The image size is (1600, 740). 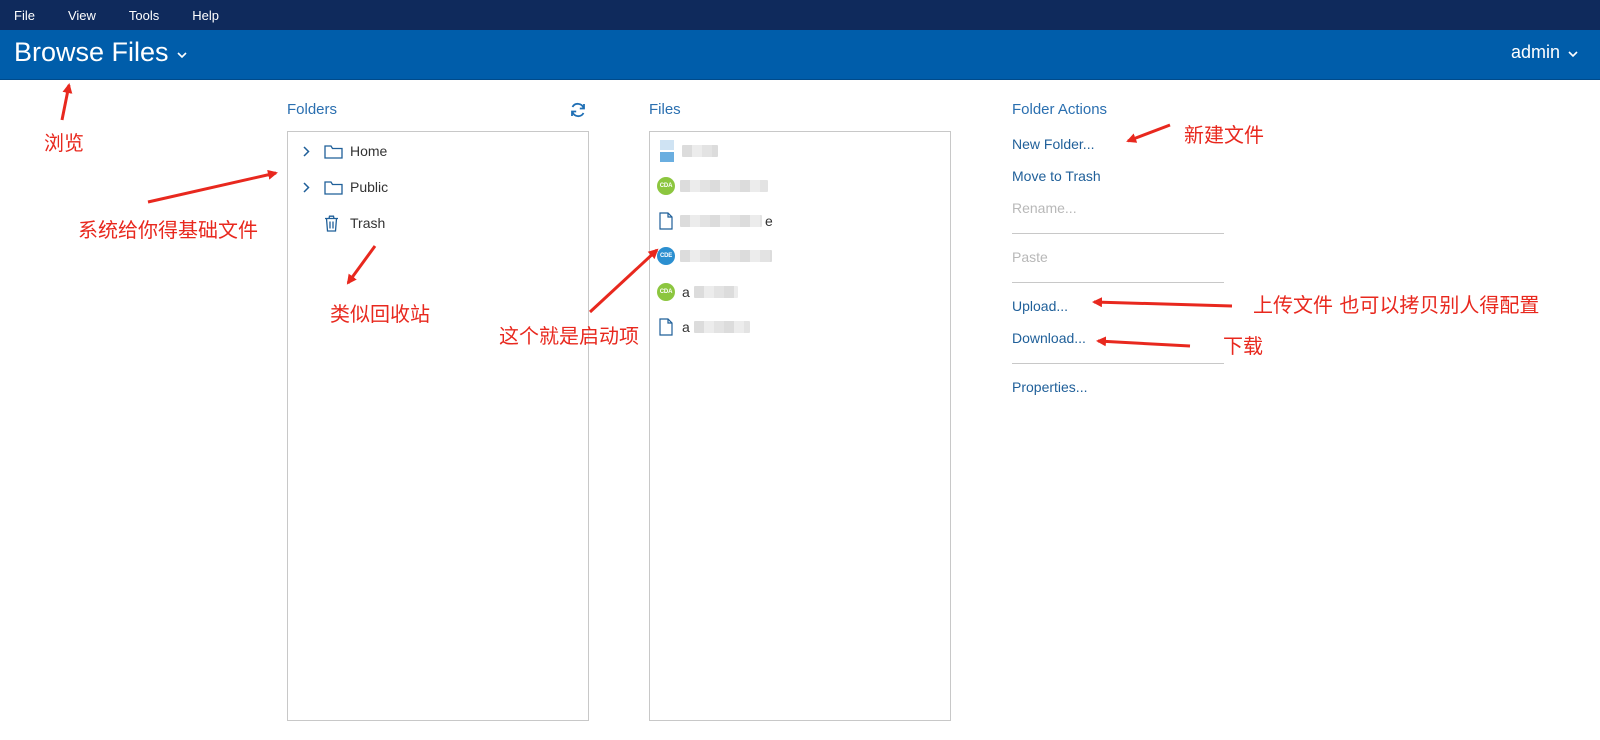 I want to click on annotation-upload: 上传文件 也可以拷贝别人得配置, so click(x=1396, y=305).